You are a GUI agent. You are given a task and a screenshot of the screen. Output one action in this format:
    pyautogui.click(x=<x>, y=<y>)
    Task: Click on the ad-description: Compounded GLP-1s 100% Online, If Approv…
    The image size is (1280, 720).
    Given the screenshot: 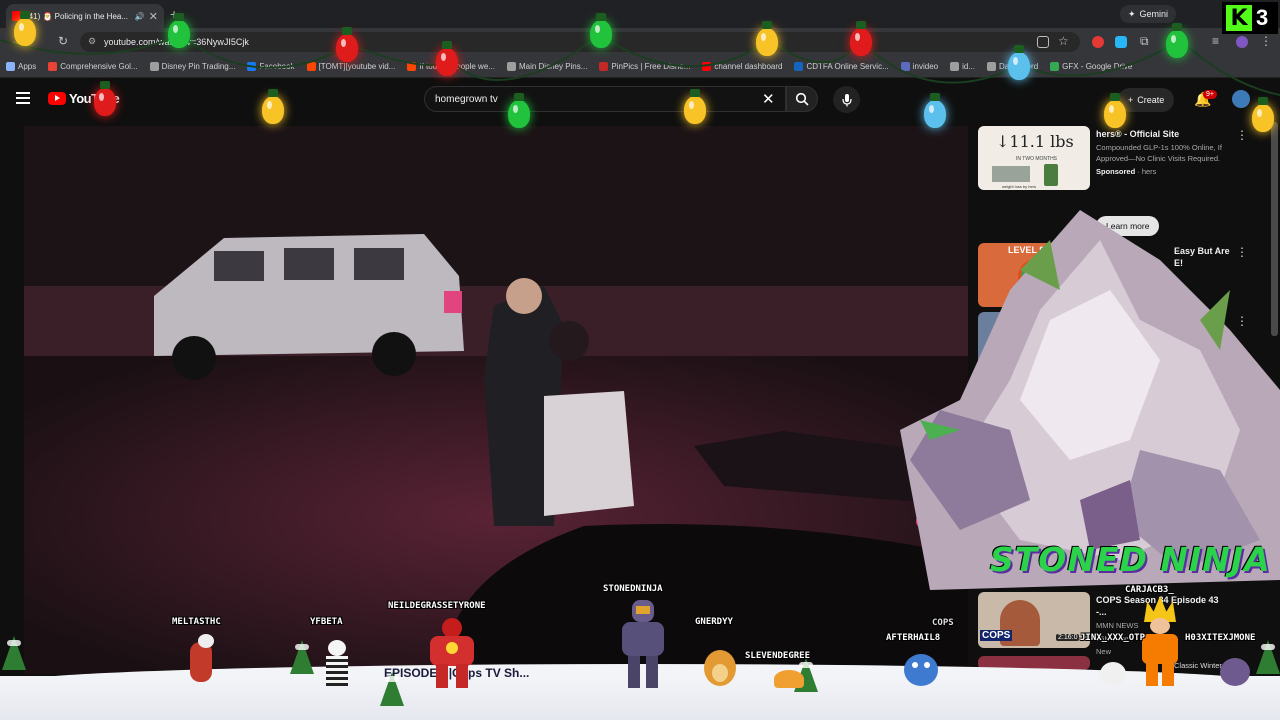 What is the action you would take?
    pyautogui.click(x=1159, y=153)
    